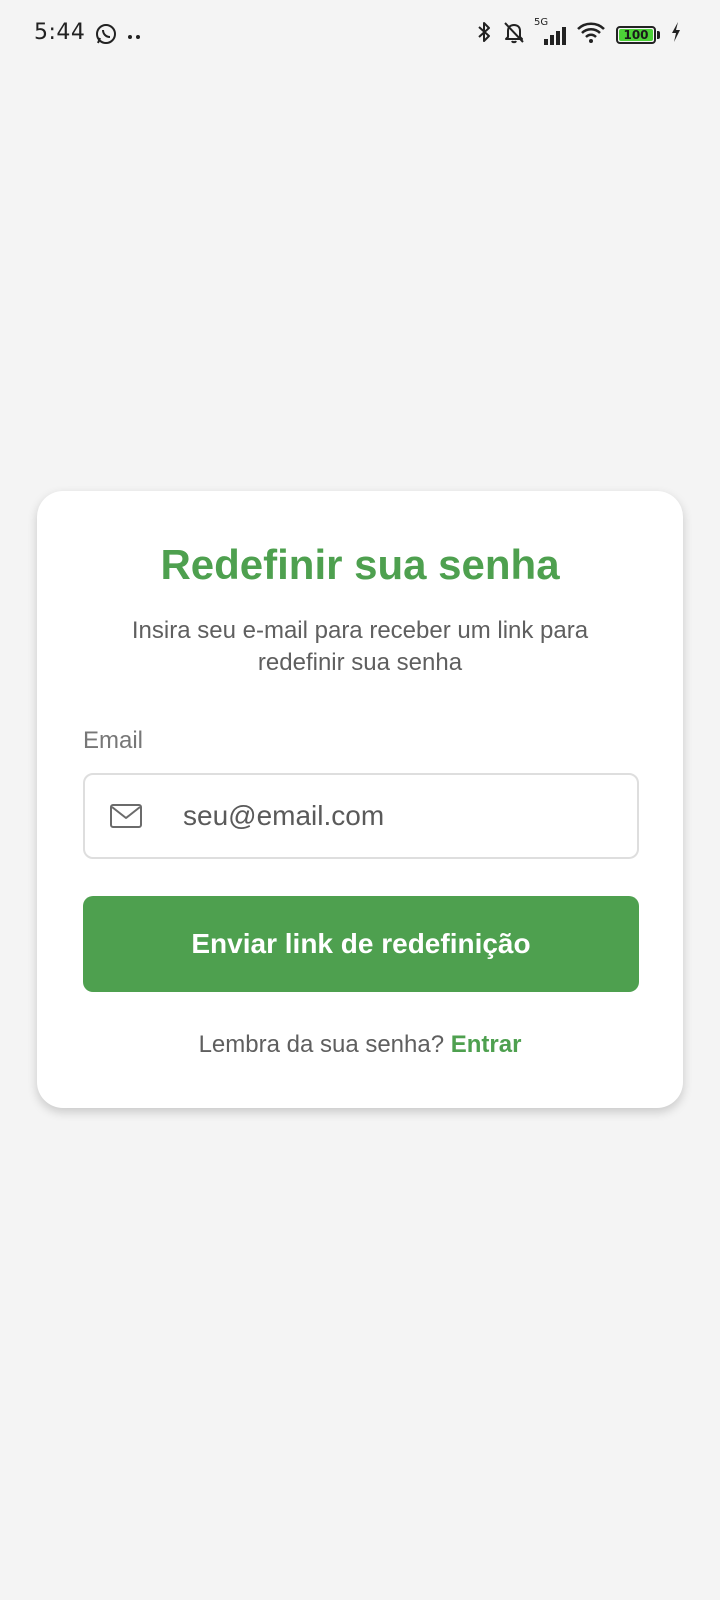 The height and width of the screenshot is (1600, 720). I want to click on send-reset-link-button: Enviar link de redefinição, so click(361, 944).